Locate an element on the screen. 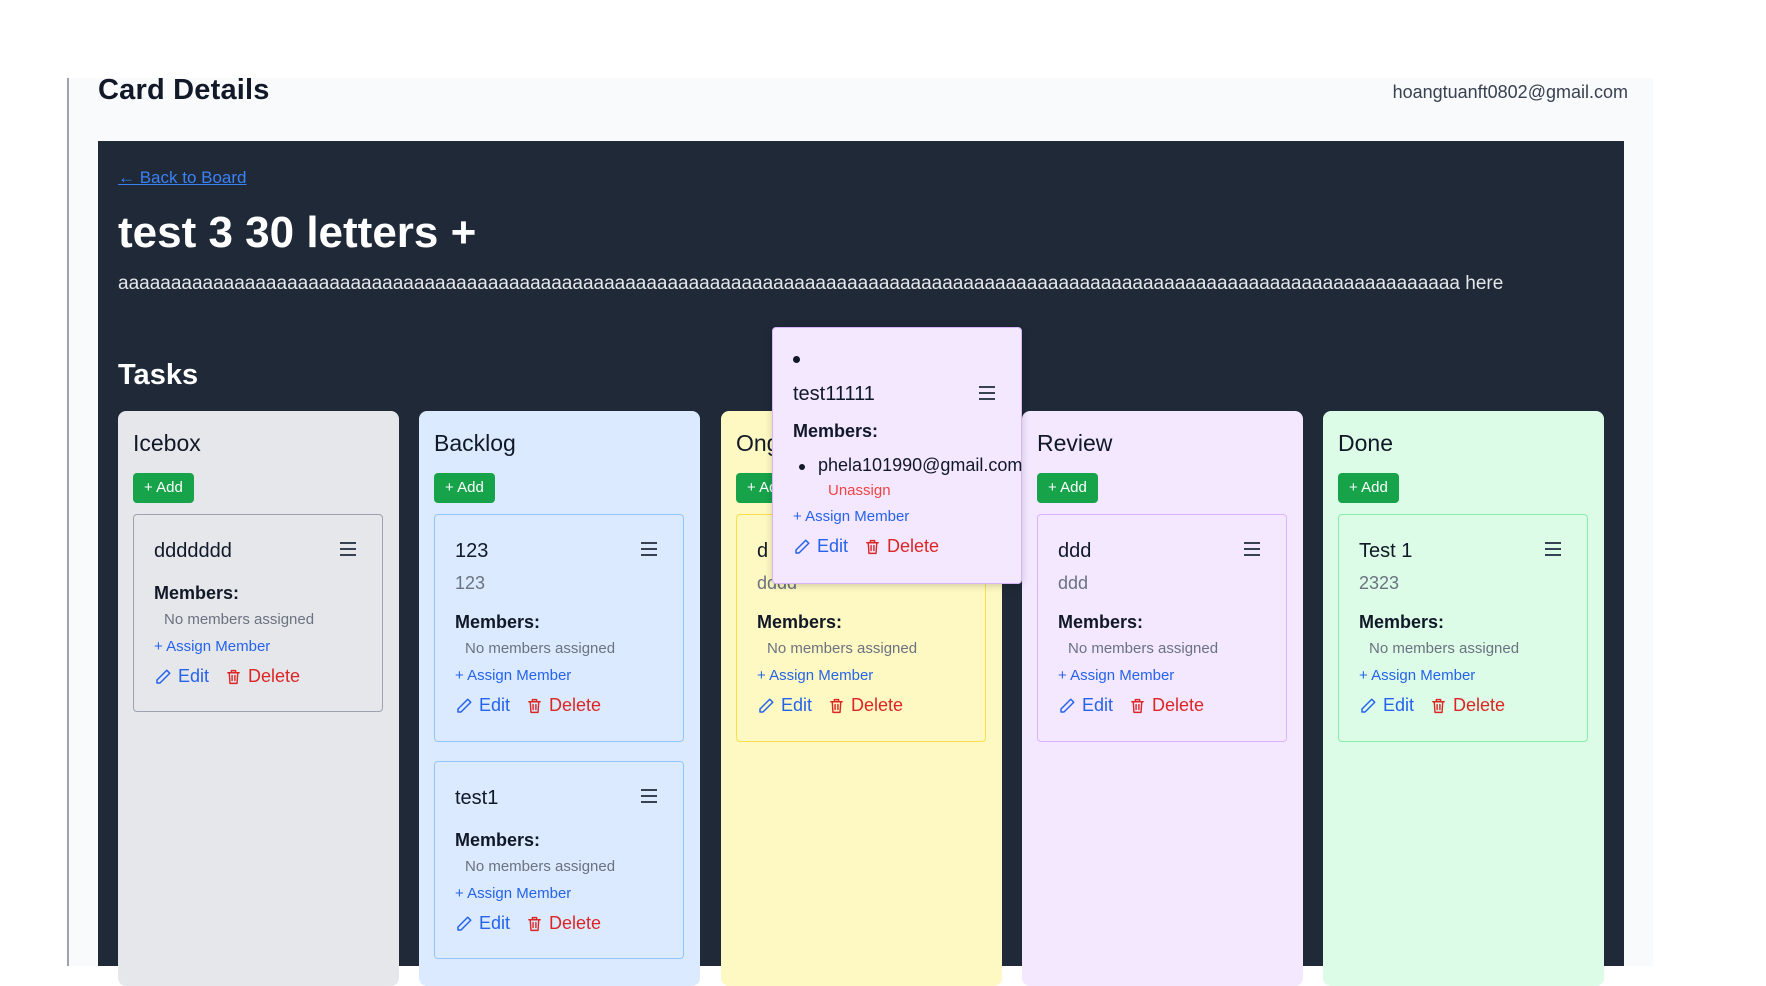  tasks-heading: Tasks is located at coordinates (158, 375).